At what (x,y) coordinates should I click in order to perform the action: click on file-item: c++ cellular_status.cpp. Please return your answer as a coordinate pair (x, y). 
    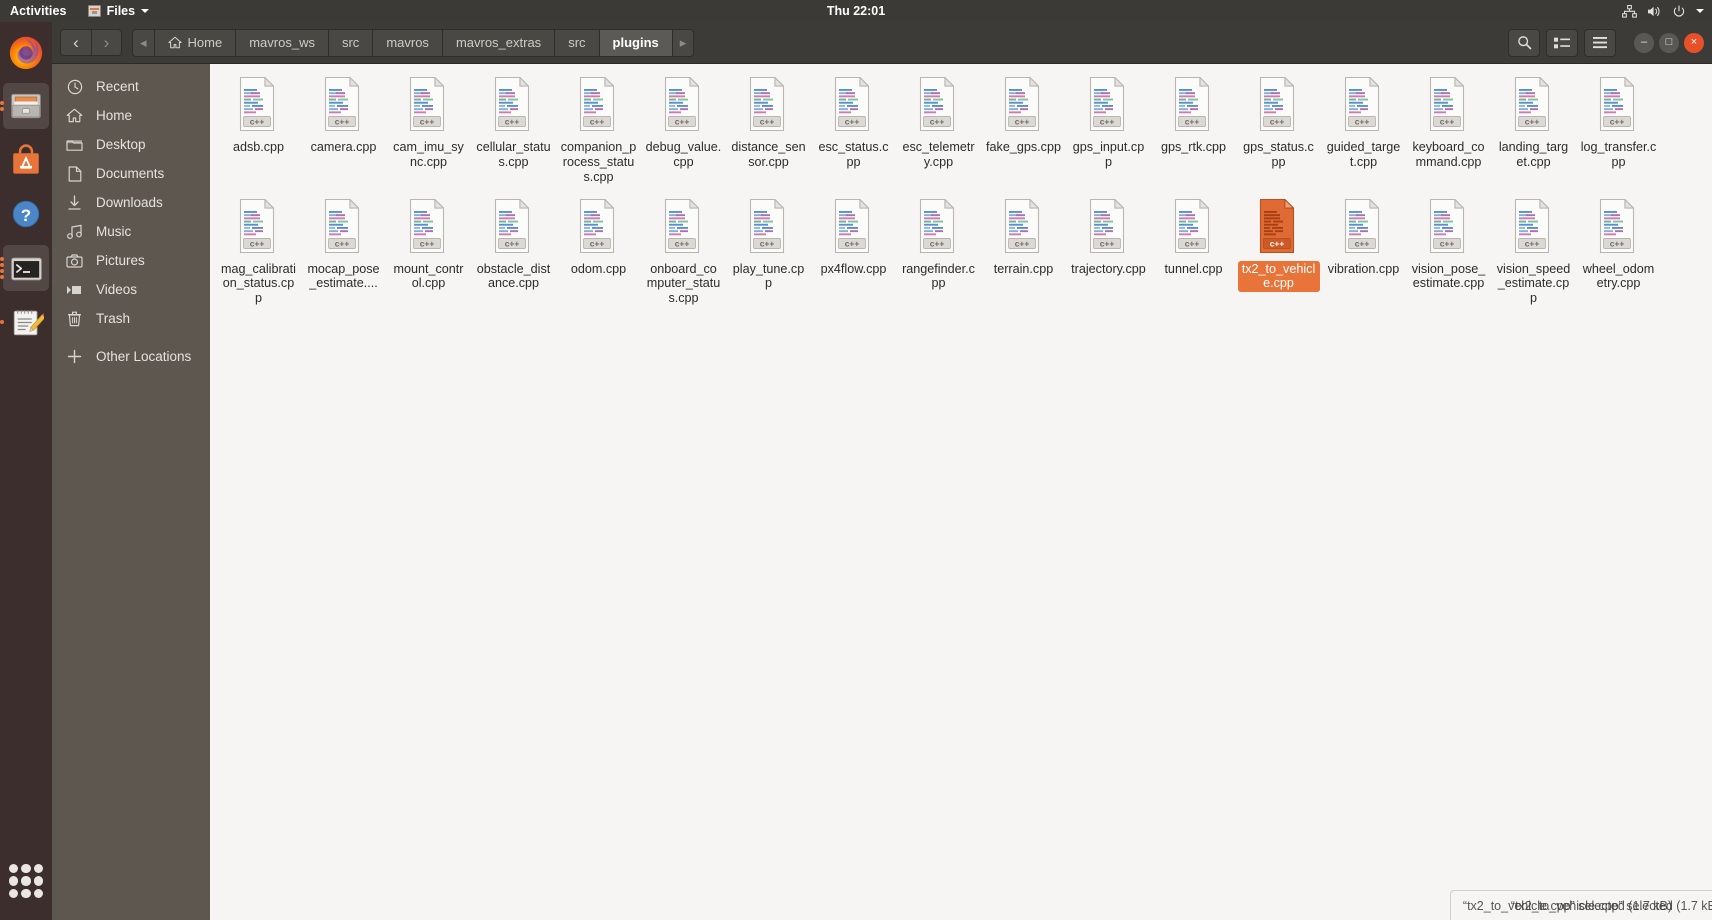
    Looking at the image, I should click on (513, 128).